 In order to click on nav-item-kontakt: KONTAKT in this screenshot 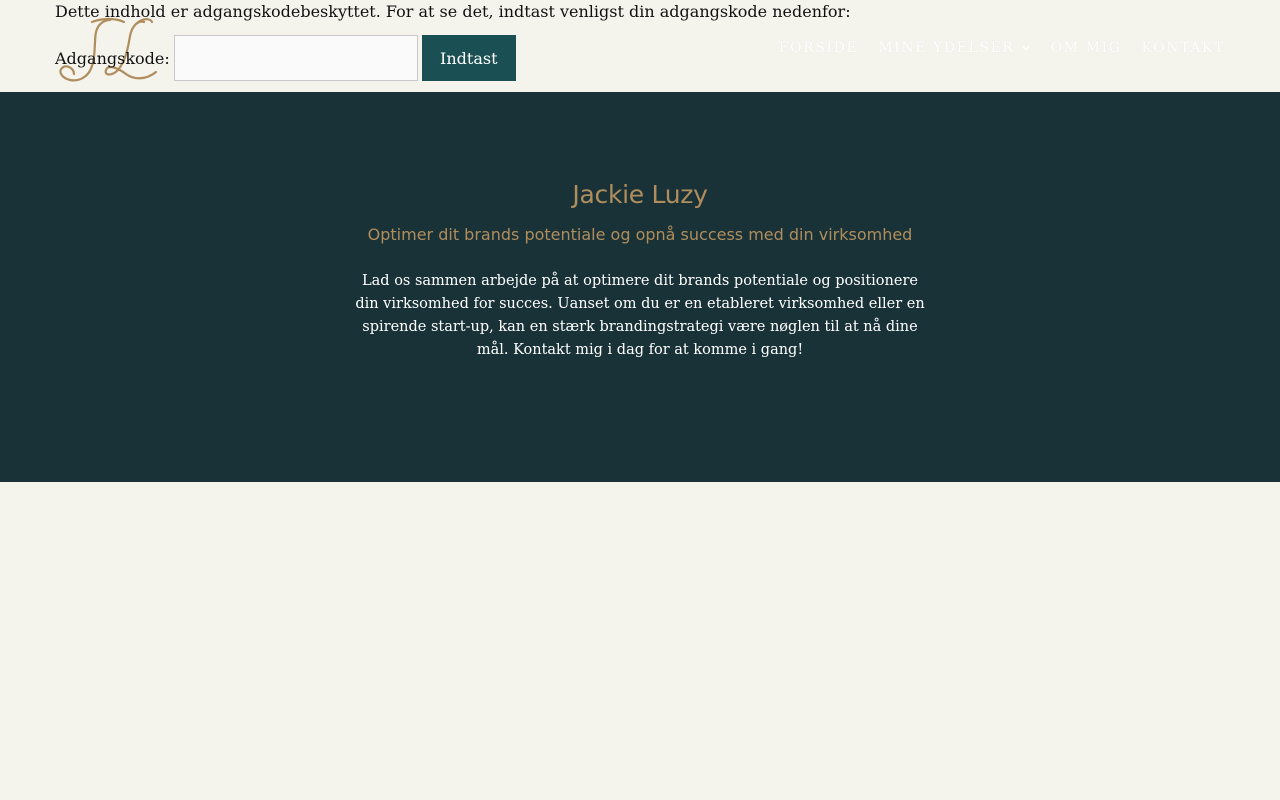, I will do `click(1184, 48)`.